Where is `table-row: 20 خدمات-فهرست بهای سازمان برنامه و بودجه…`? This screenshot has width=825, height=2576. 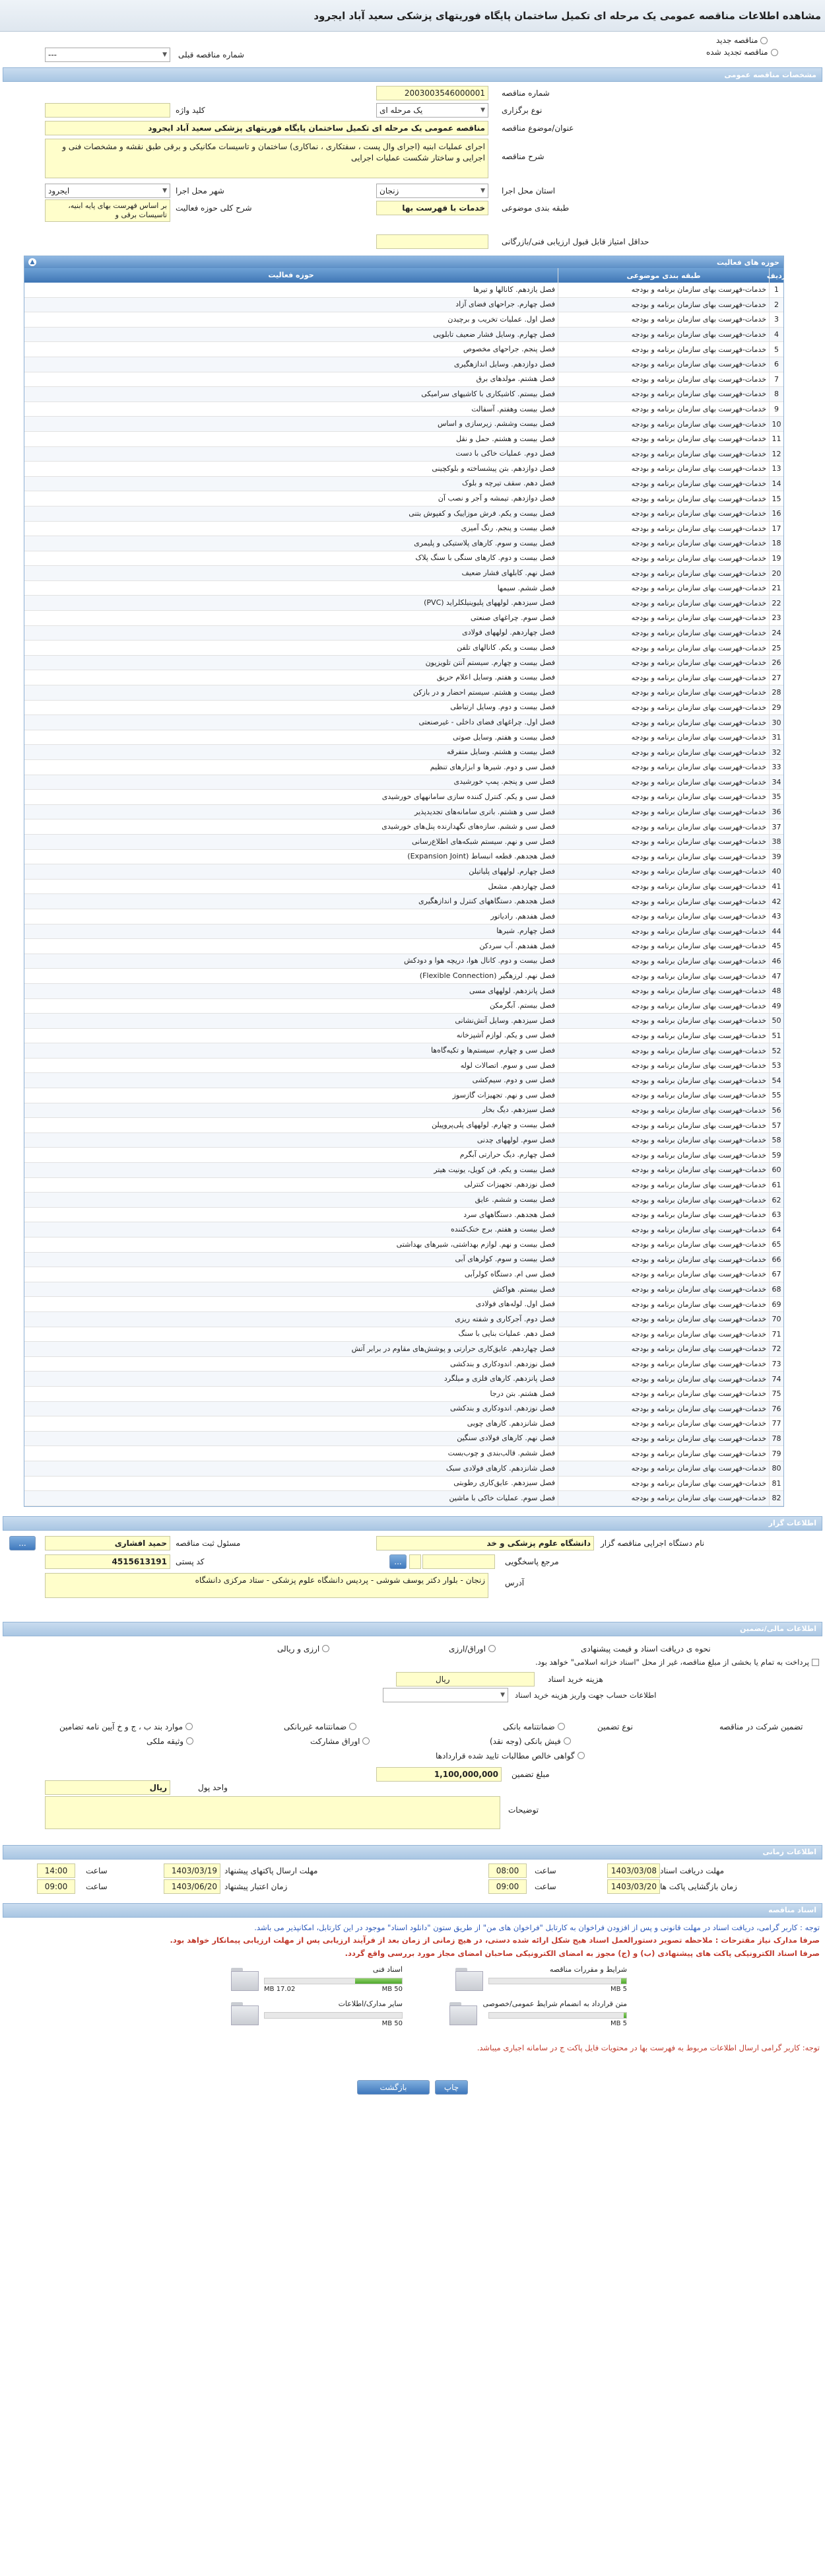 table-row: 20 خدمات-فهرست بهای سازمان برنامه و بودجه… is located at coordinates (403, 574).